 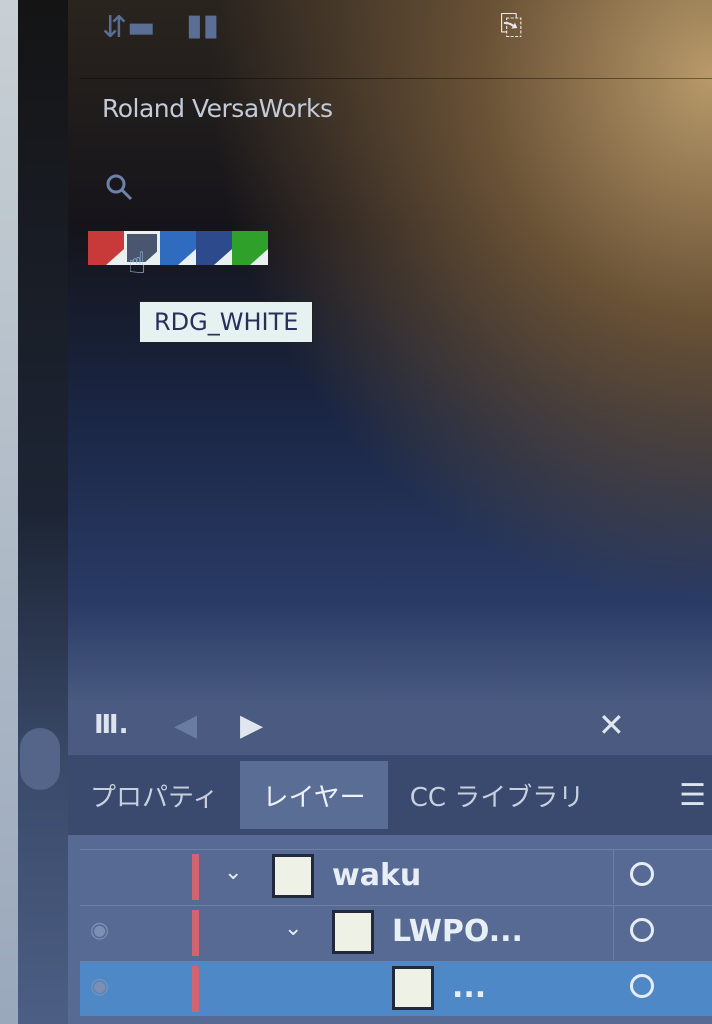 What do you see at coordinates (396, 39) in the screenshot?
I see `panel-toolbar: ⇵▬ ▮▮ ⎘` at bounding box center [396, 39].